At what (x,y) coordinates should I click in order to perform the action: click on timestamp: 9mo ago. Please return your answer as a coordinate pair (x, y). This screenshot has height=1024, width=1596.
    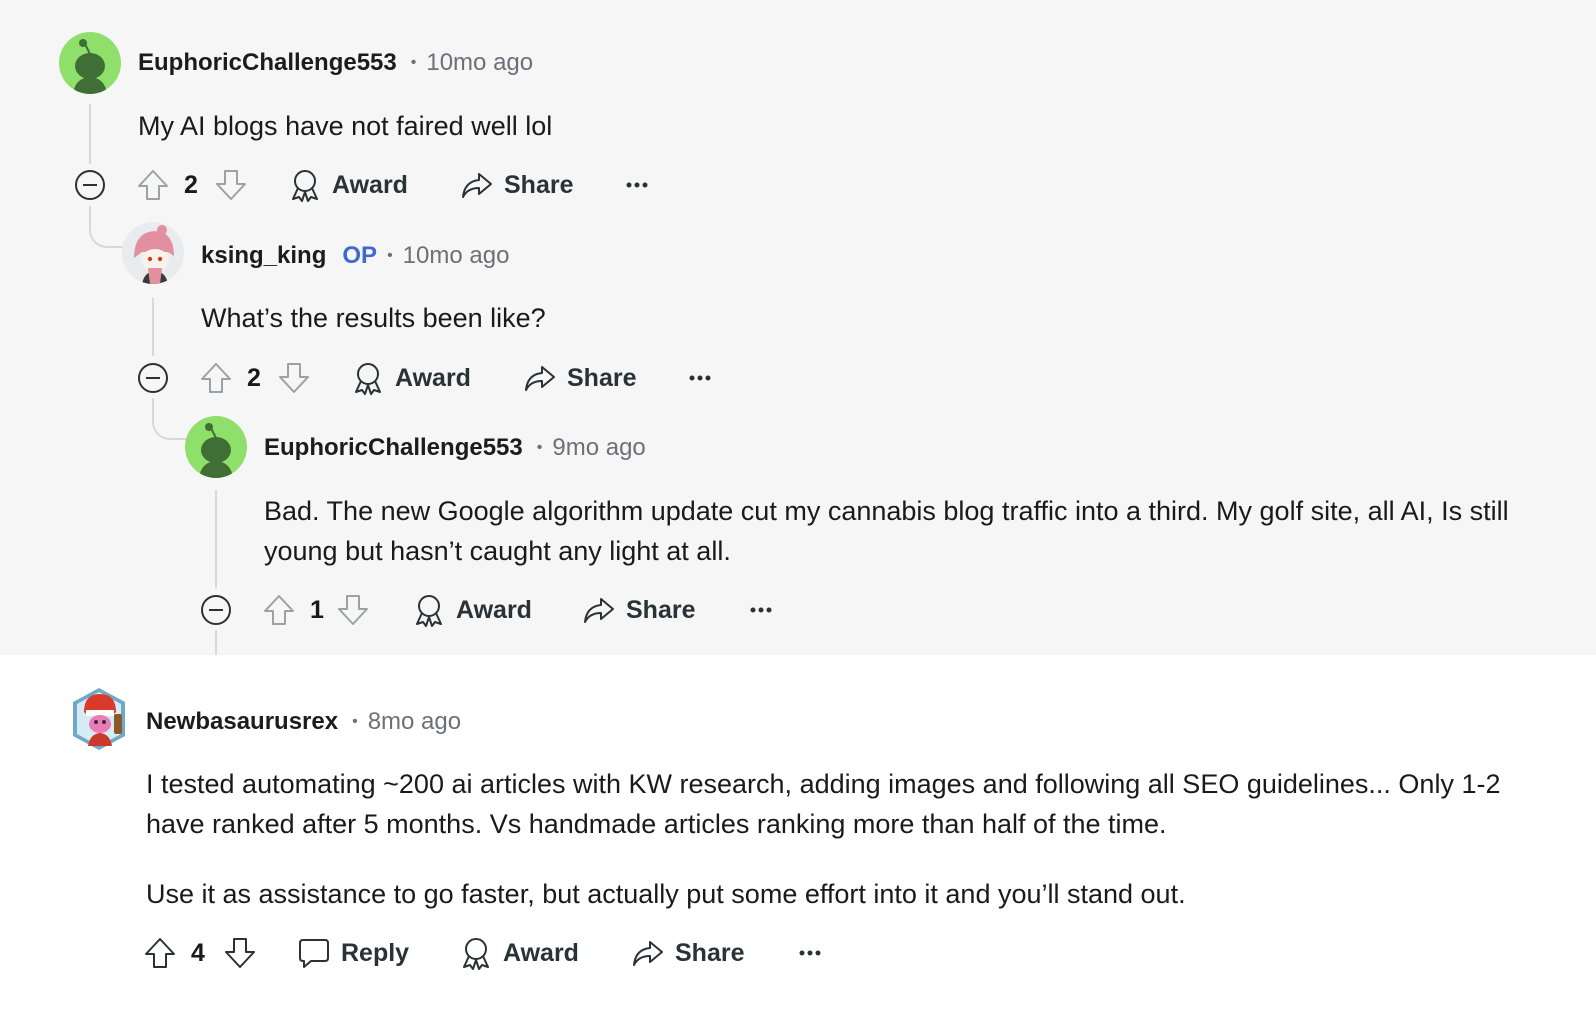
    Looking at the image, I should click on (598, 448).